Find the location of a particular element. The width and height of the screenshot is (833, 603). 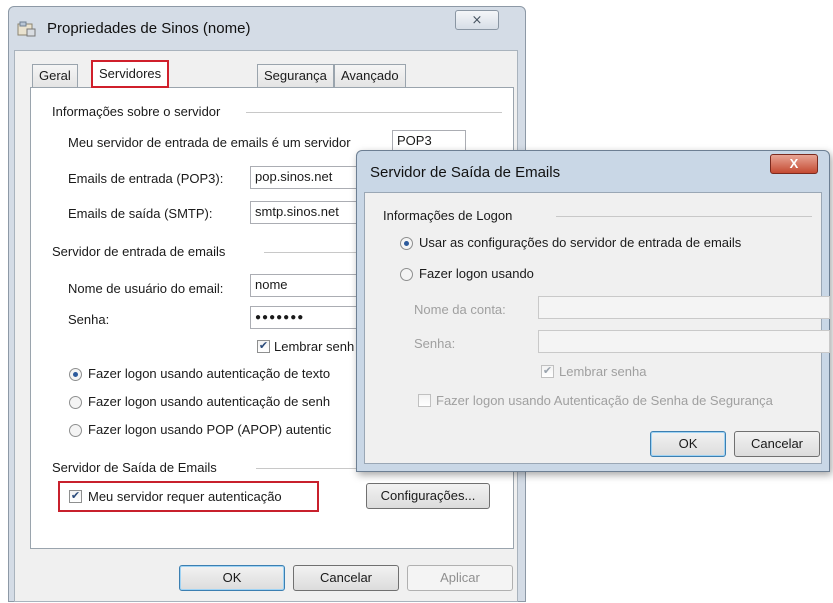

logon-password-auth-label: Fazer logon usando autenticação de senh is located at coordinates (209, 401).